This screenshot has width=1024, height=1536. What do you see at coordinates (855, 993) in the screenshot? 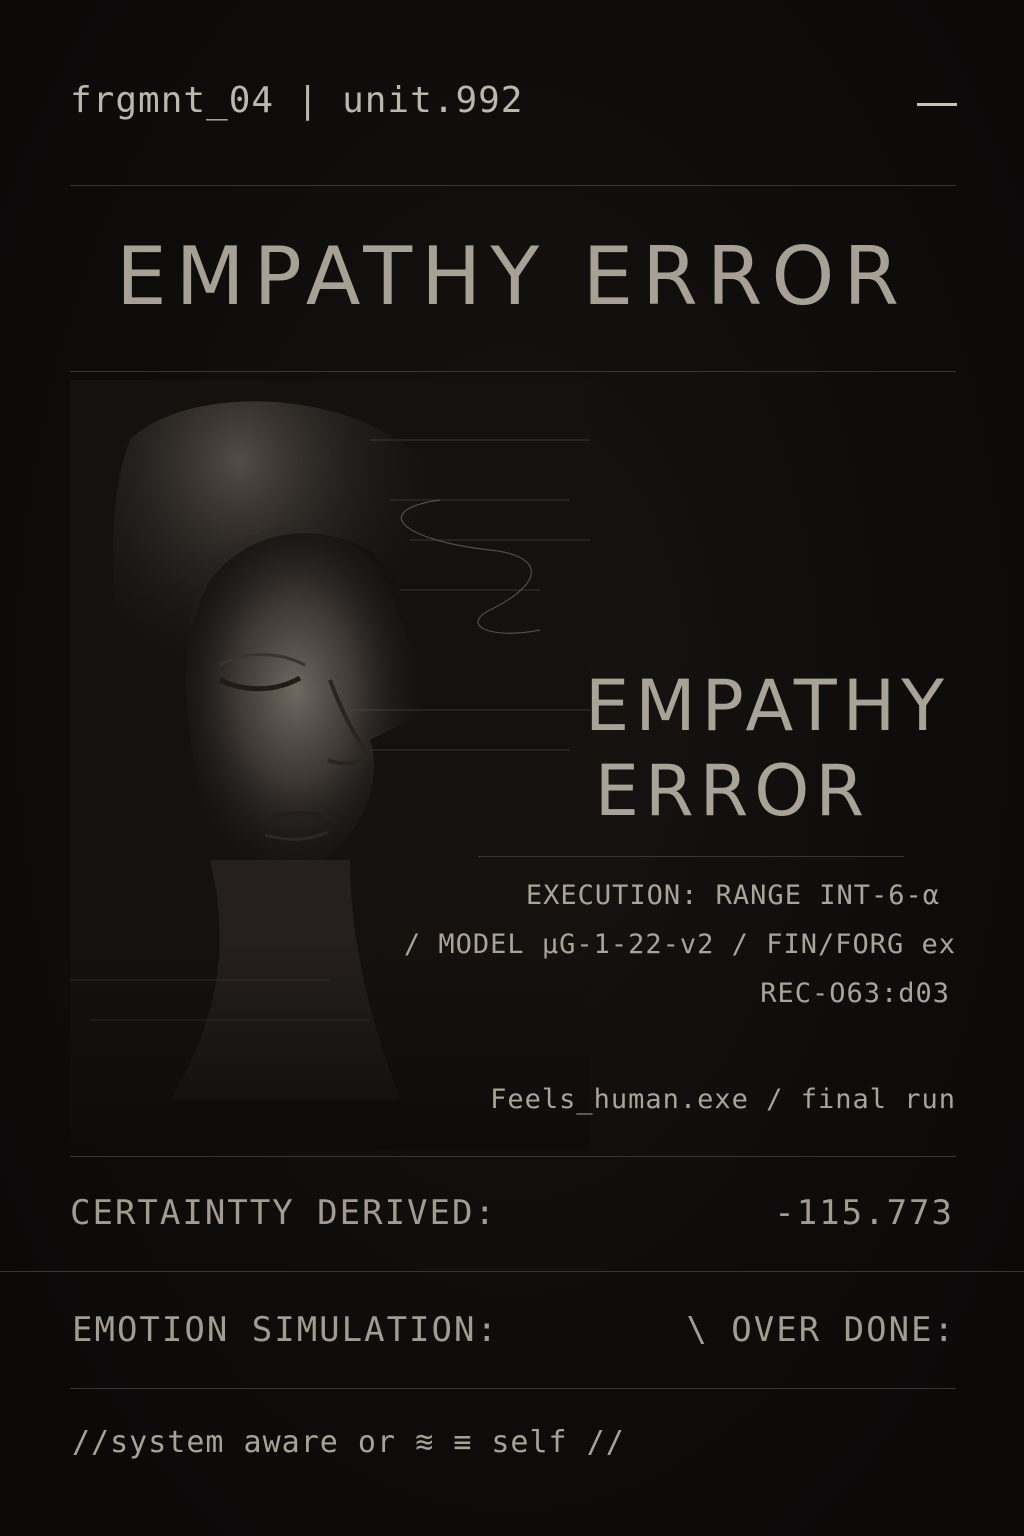
I see `record-id-text: REC-O63:d03` at bounding box center [855, 993].